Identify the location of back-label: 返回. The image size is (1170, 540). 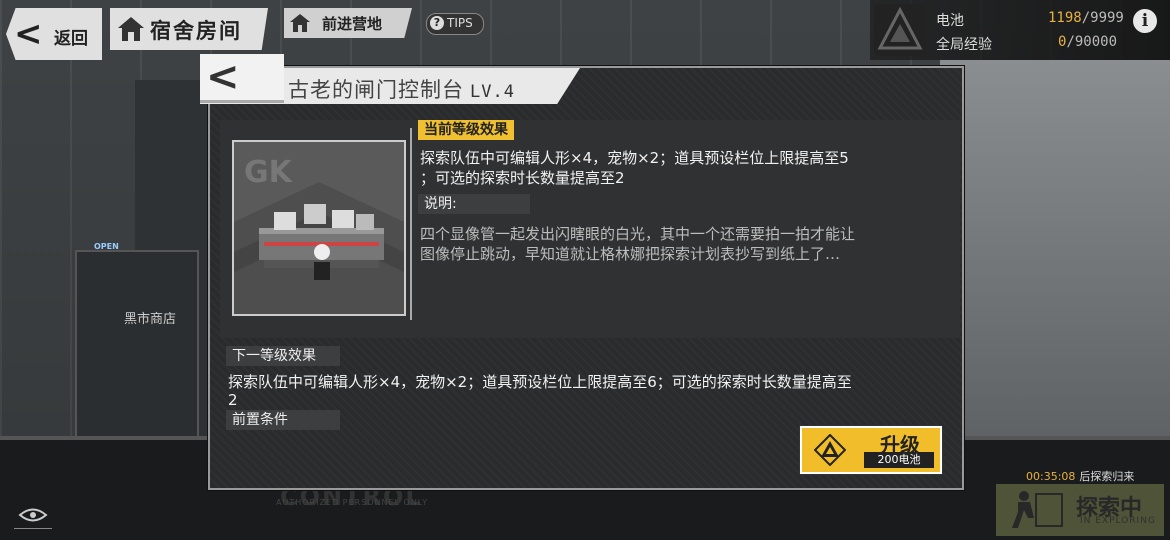
(71, 39).